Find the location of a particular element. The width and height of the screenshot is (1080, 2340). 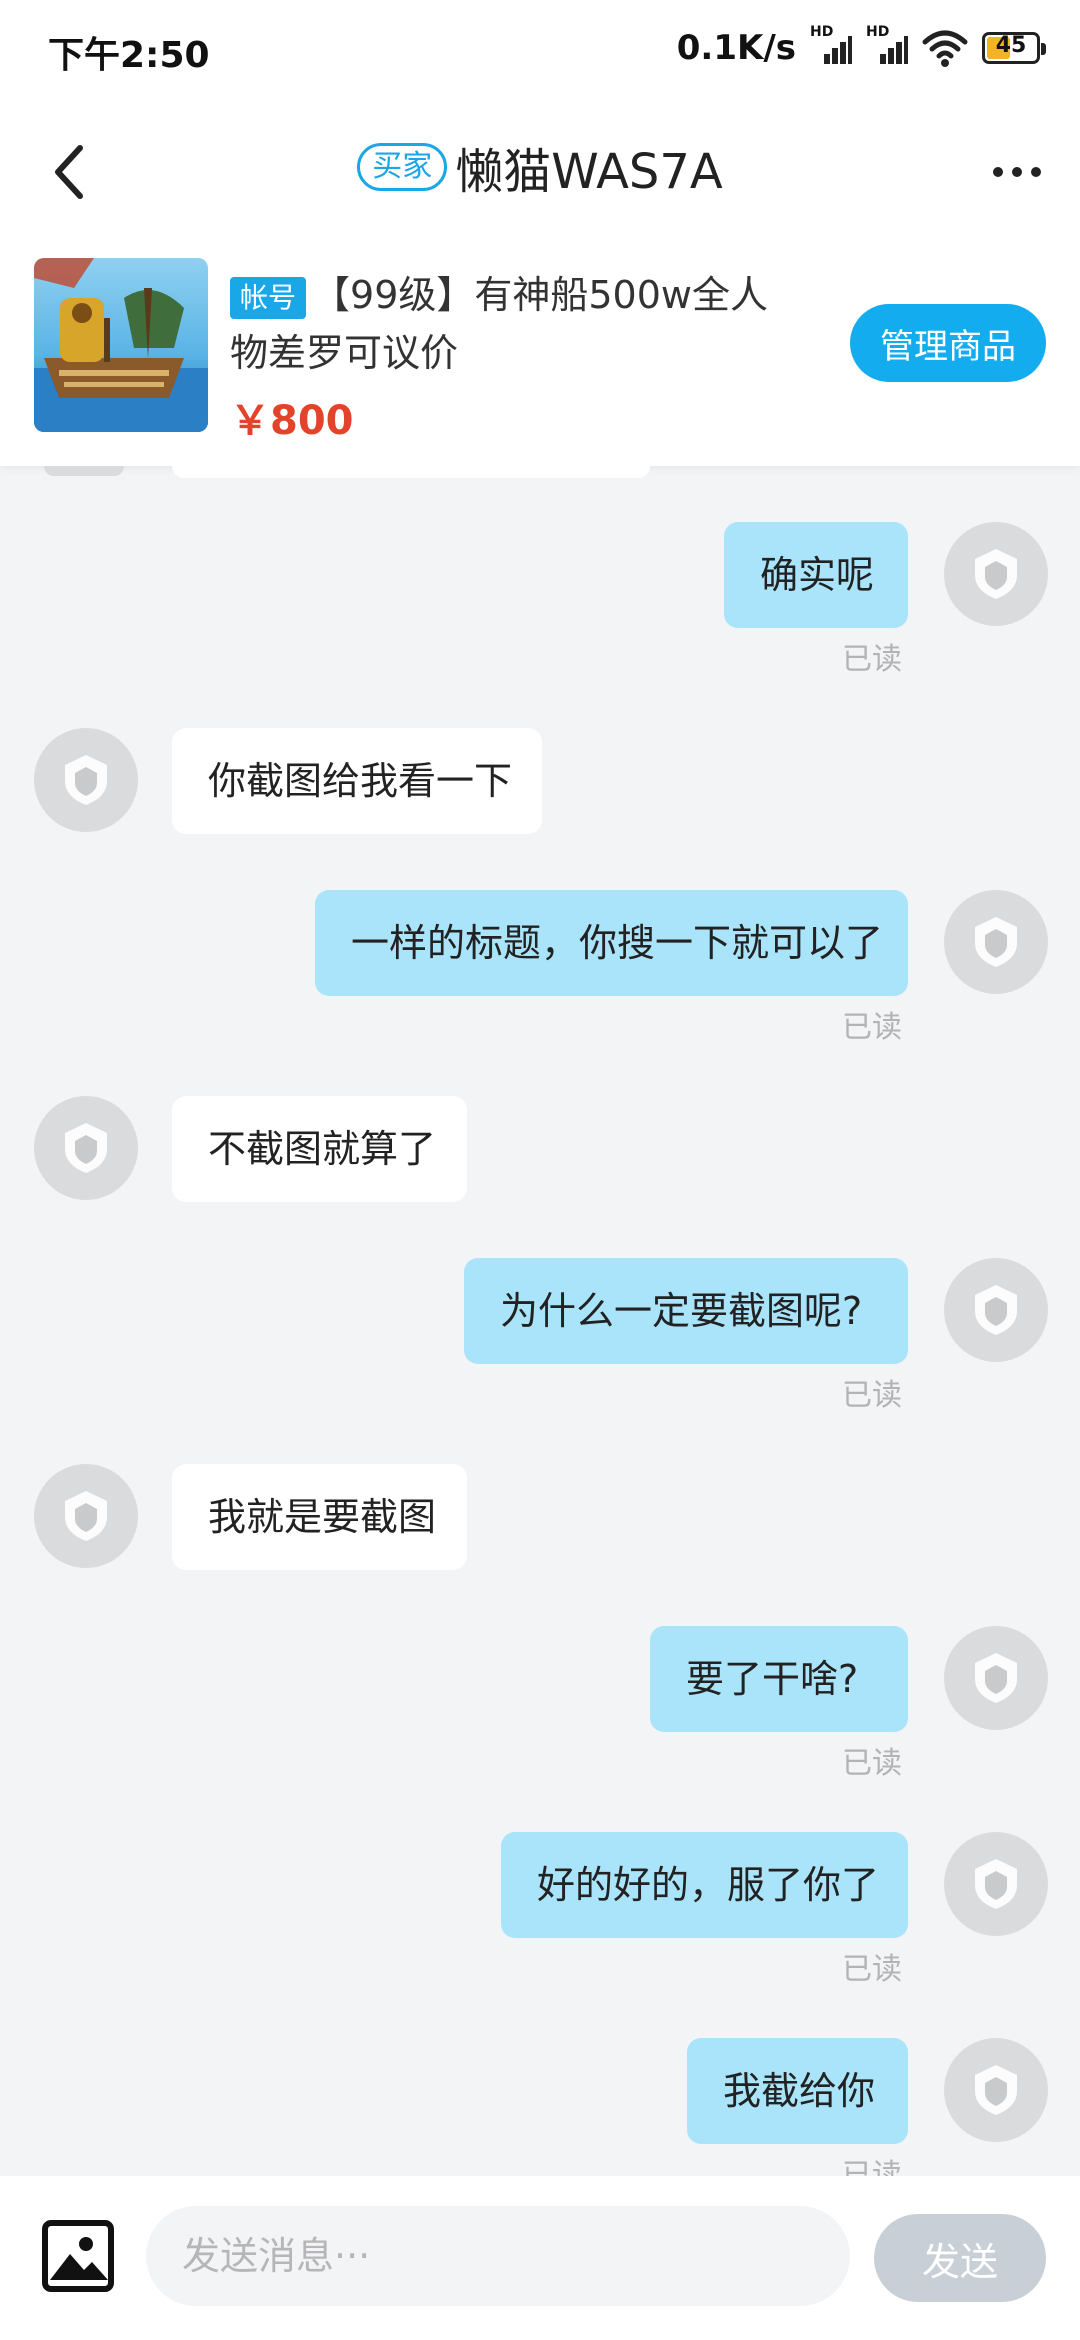

product-title-text: 【99级】有神船500w全人物差罗可议价 is located at coordinates (499, 324).